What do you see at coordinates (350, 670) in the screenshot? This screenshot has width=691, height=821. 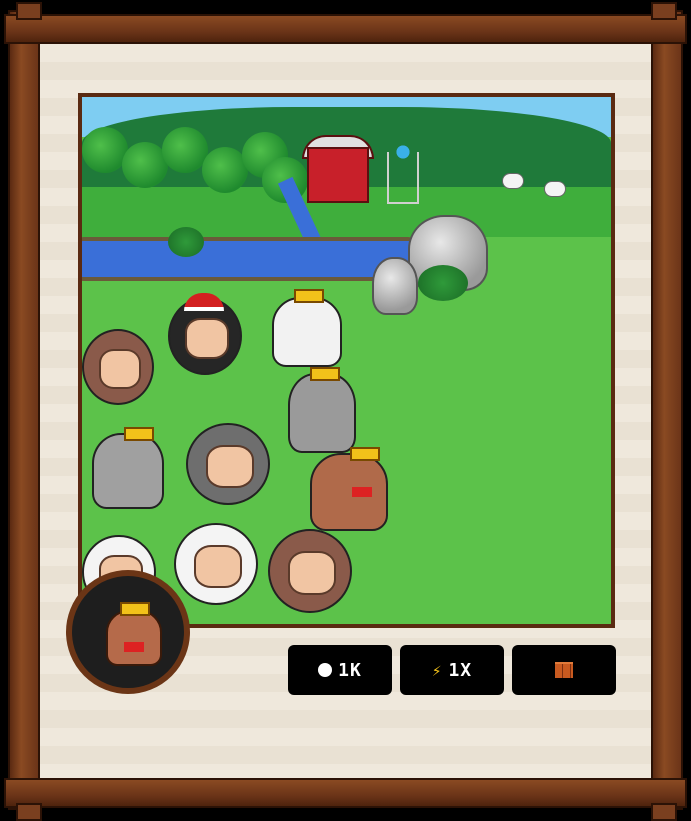 I see `coins-value: 1K` at bounding box center [350, 670].